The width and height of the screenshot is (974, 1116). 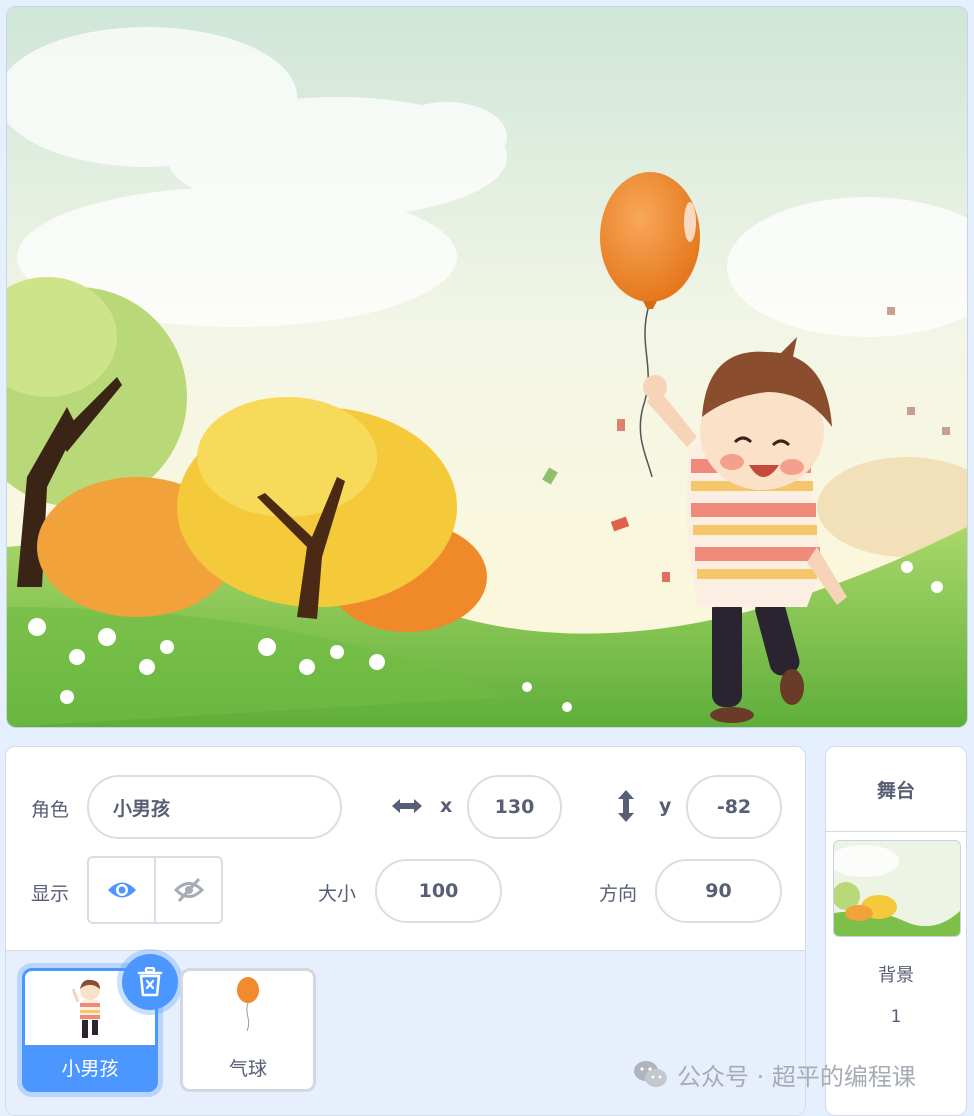 What do you see at coordinates (796, 1076) in the screenshot?
I see `watermark-text: 公众号 · 超平的编程课` at bounding box center [796, 1076].